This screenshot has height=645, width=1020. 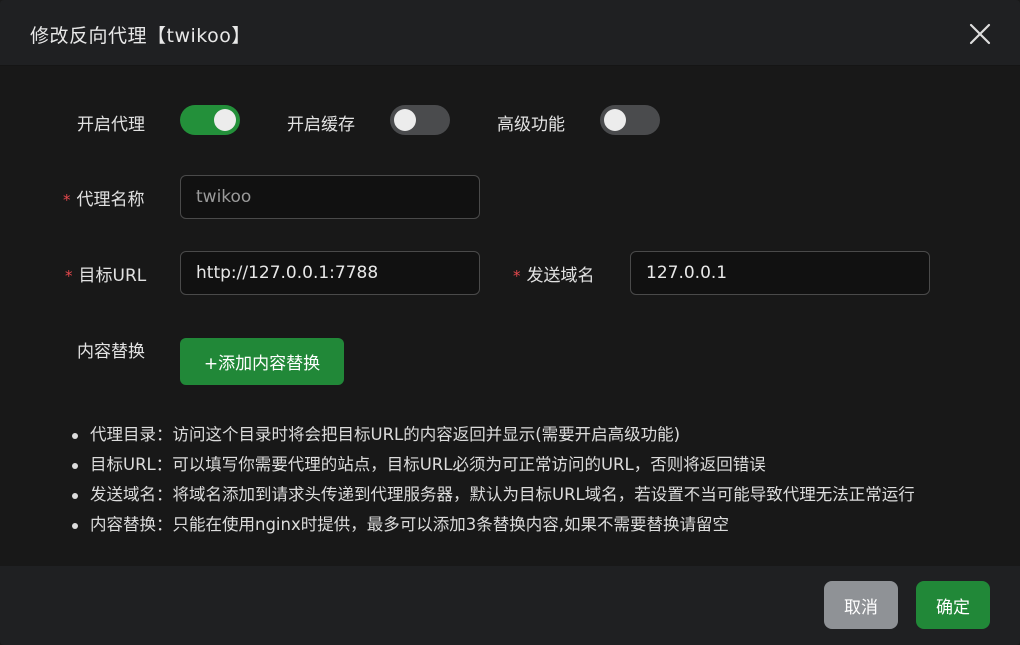 I want to click on target-url-label: * 目标URL, so click(x=105, y=273).